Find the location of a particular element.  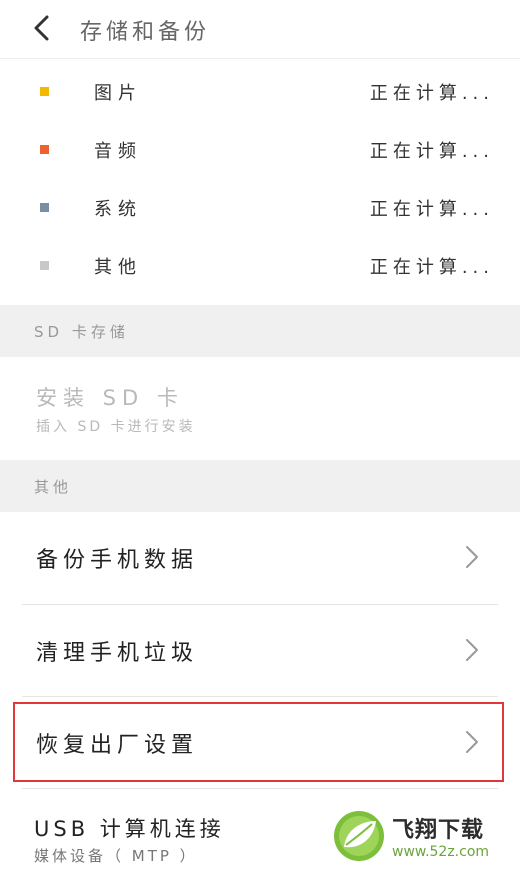

menu-item-backup: 备份手机数据 is located at coordinates (260, 557).